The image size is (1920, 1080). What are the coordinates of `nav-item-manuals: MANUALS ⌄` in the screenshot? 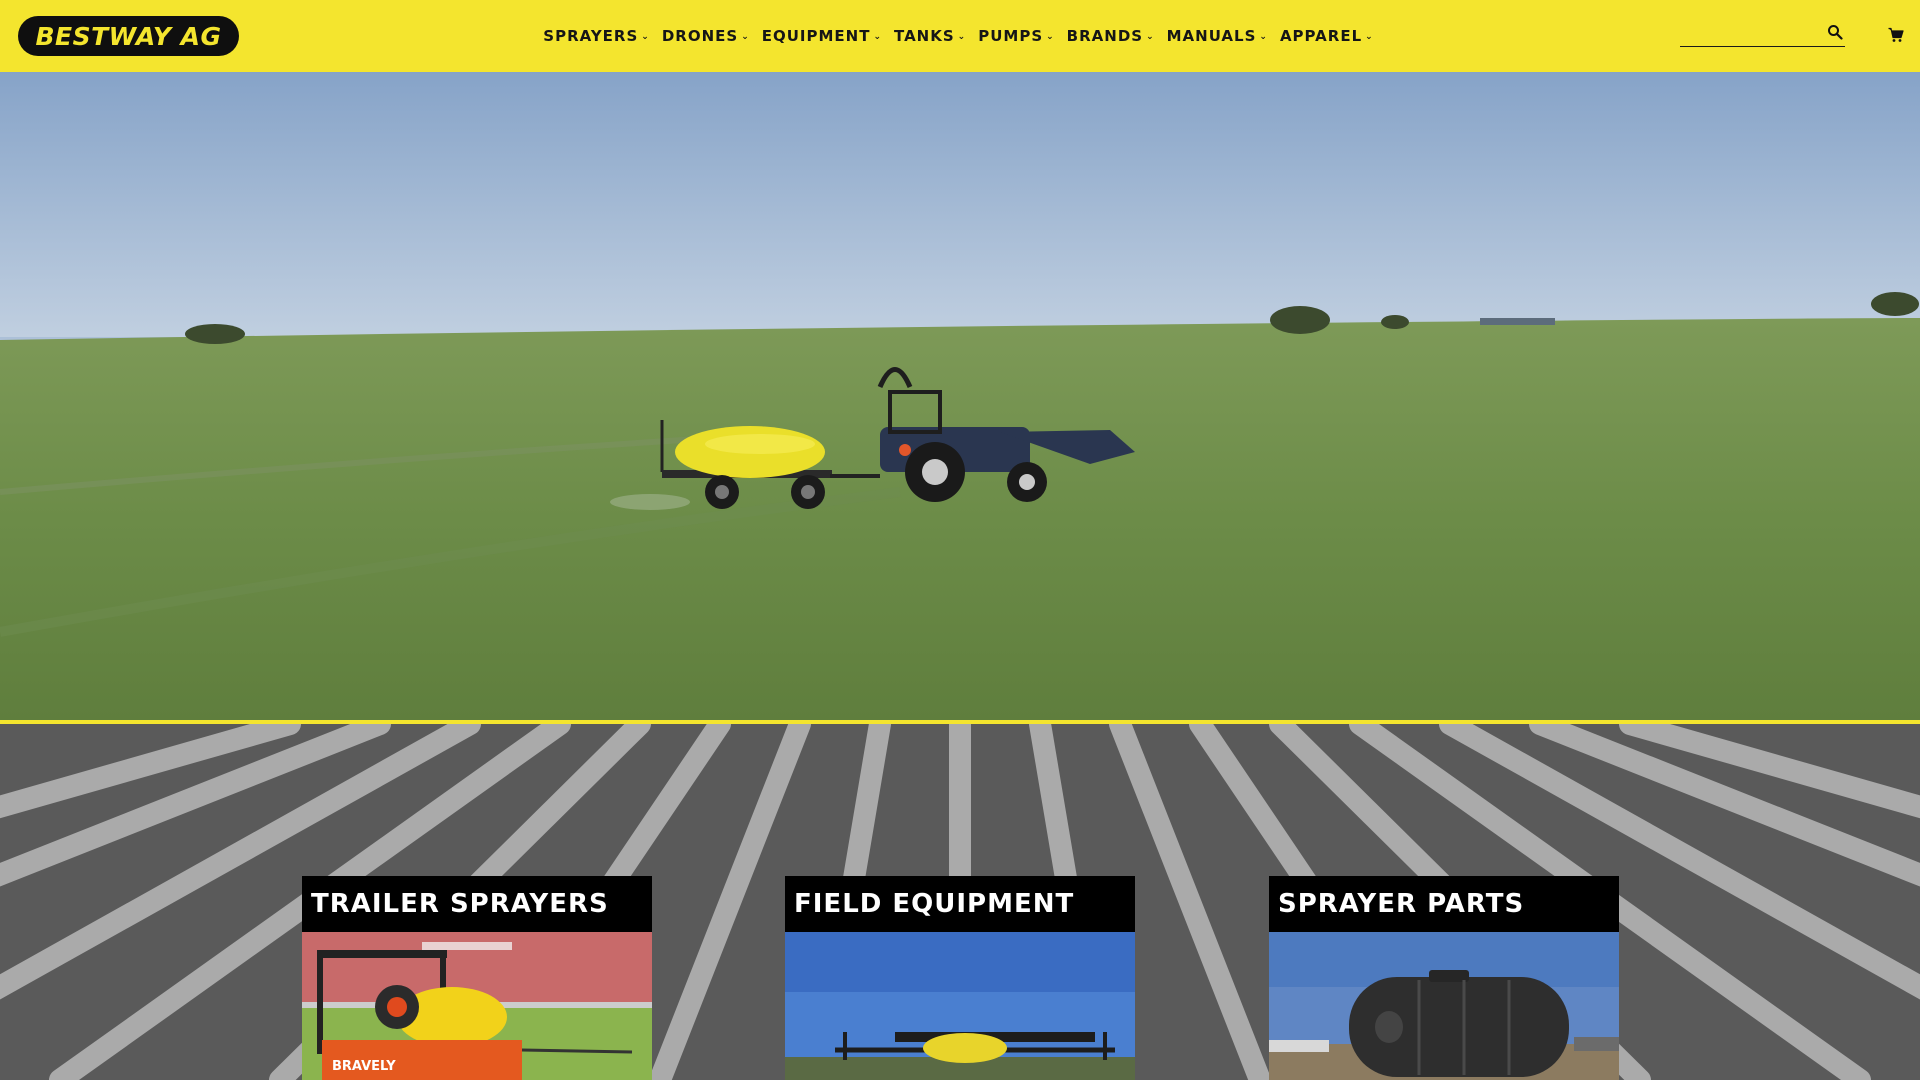 It's located at (1217, 36).